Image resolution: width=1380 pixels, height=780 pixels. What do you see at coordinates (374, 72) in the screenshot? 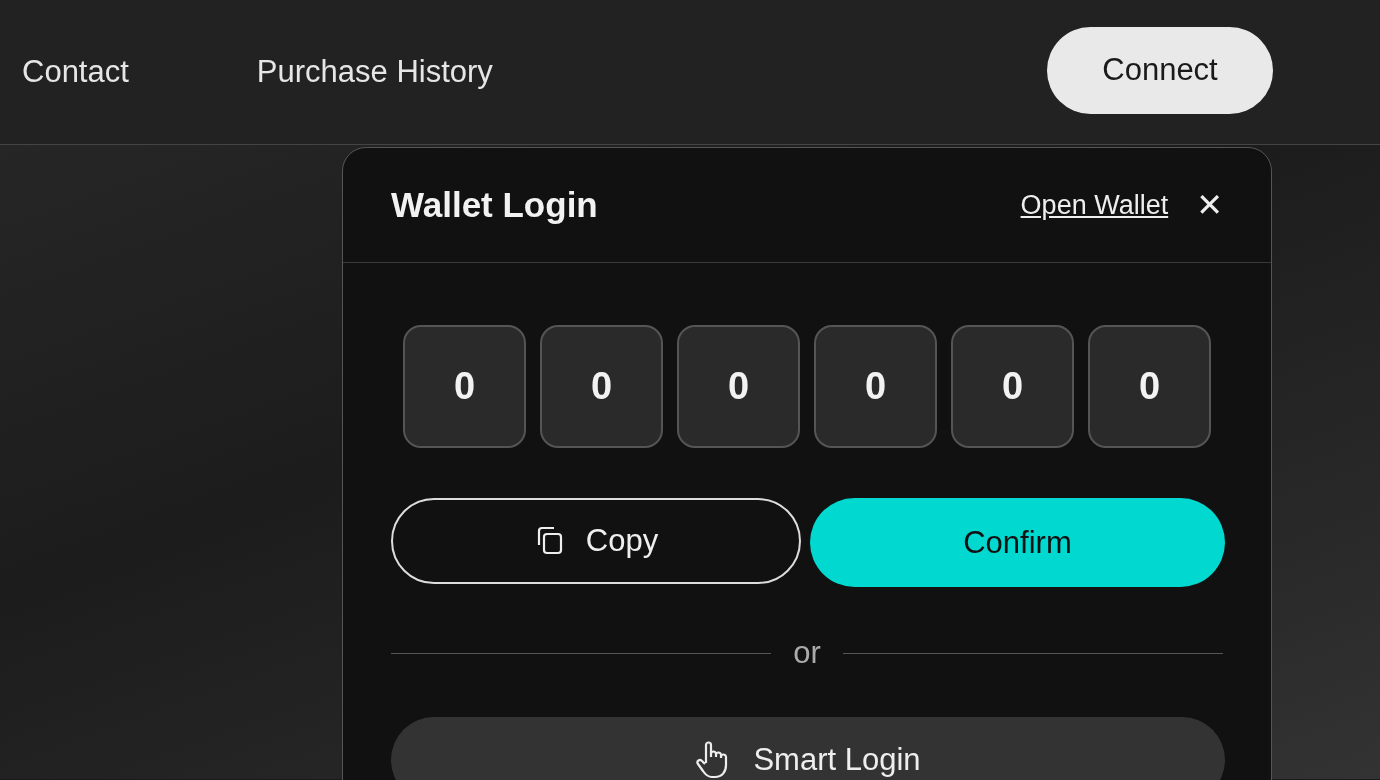
I see `nav-link: Purchase History` at bounding box center [374, 72].